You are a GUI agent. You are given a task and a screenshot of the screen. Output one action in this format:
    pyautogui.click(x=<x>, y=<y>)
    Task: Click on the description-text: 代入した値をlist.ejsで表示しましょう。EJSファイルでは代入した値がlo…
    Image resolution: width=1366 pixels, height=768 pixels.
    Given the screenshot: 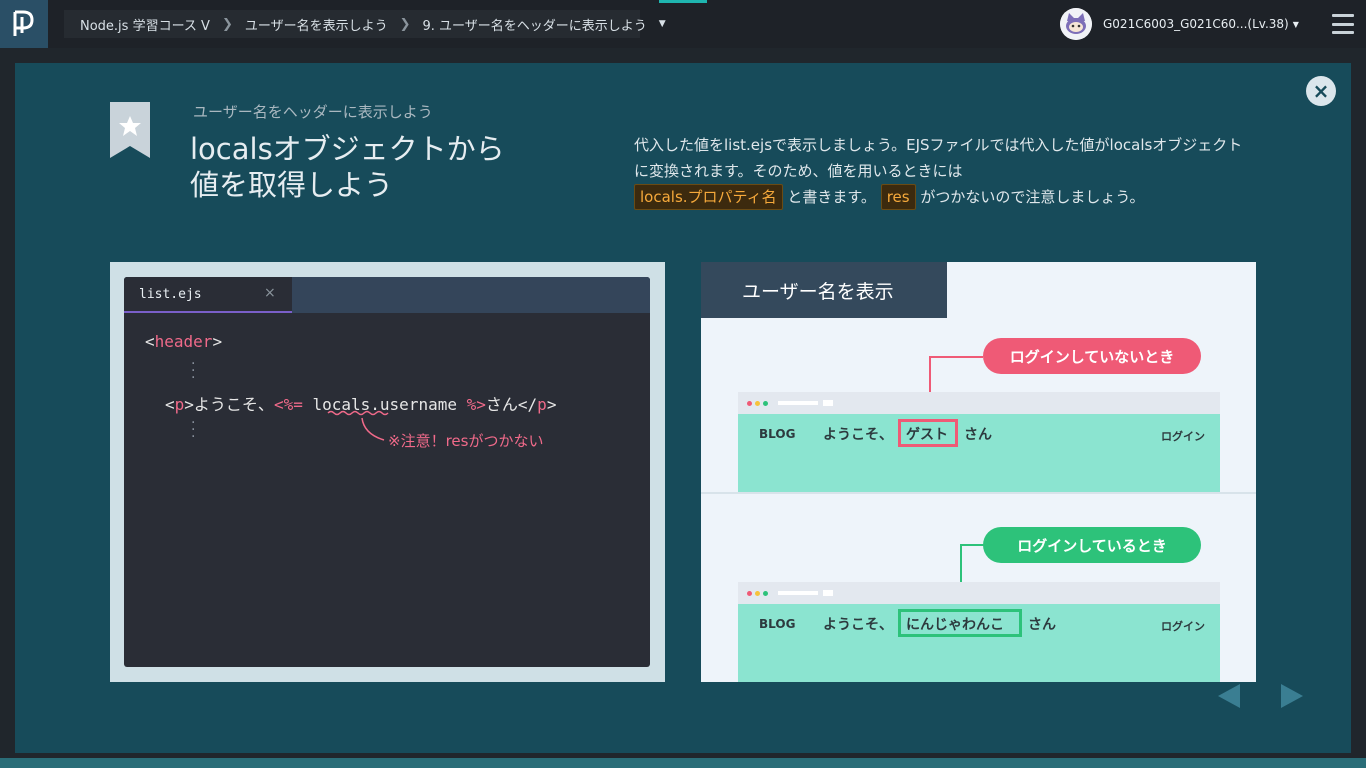 What is the action you would take?
    pyautogui.click(x=938, y=158)
    